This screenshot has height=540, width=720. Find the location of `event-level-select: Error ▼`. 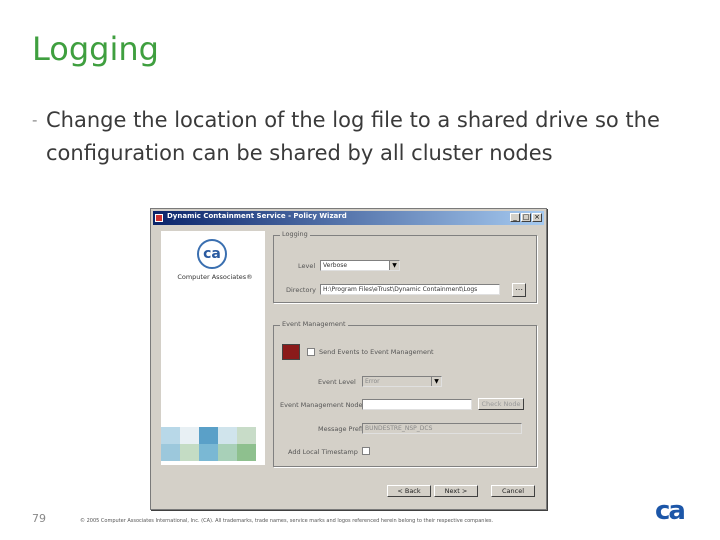

event-level-select: Error ▼ is located at coordinates (402, 381).